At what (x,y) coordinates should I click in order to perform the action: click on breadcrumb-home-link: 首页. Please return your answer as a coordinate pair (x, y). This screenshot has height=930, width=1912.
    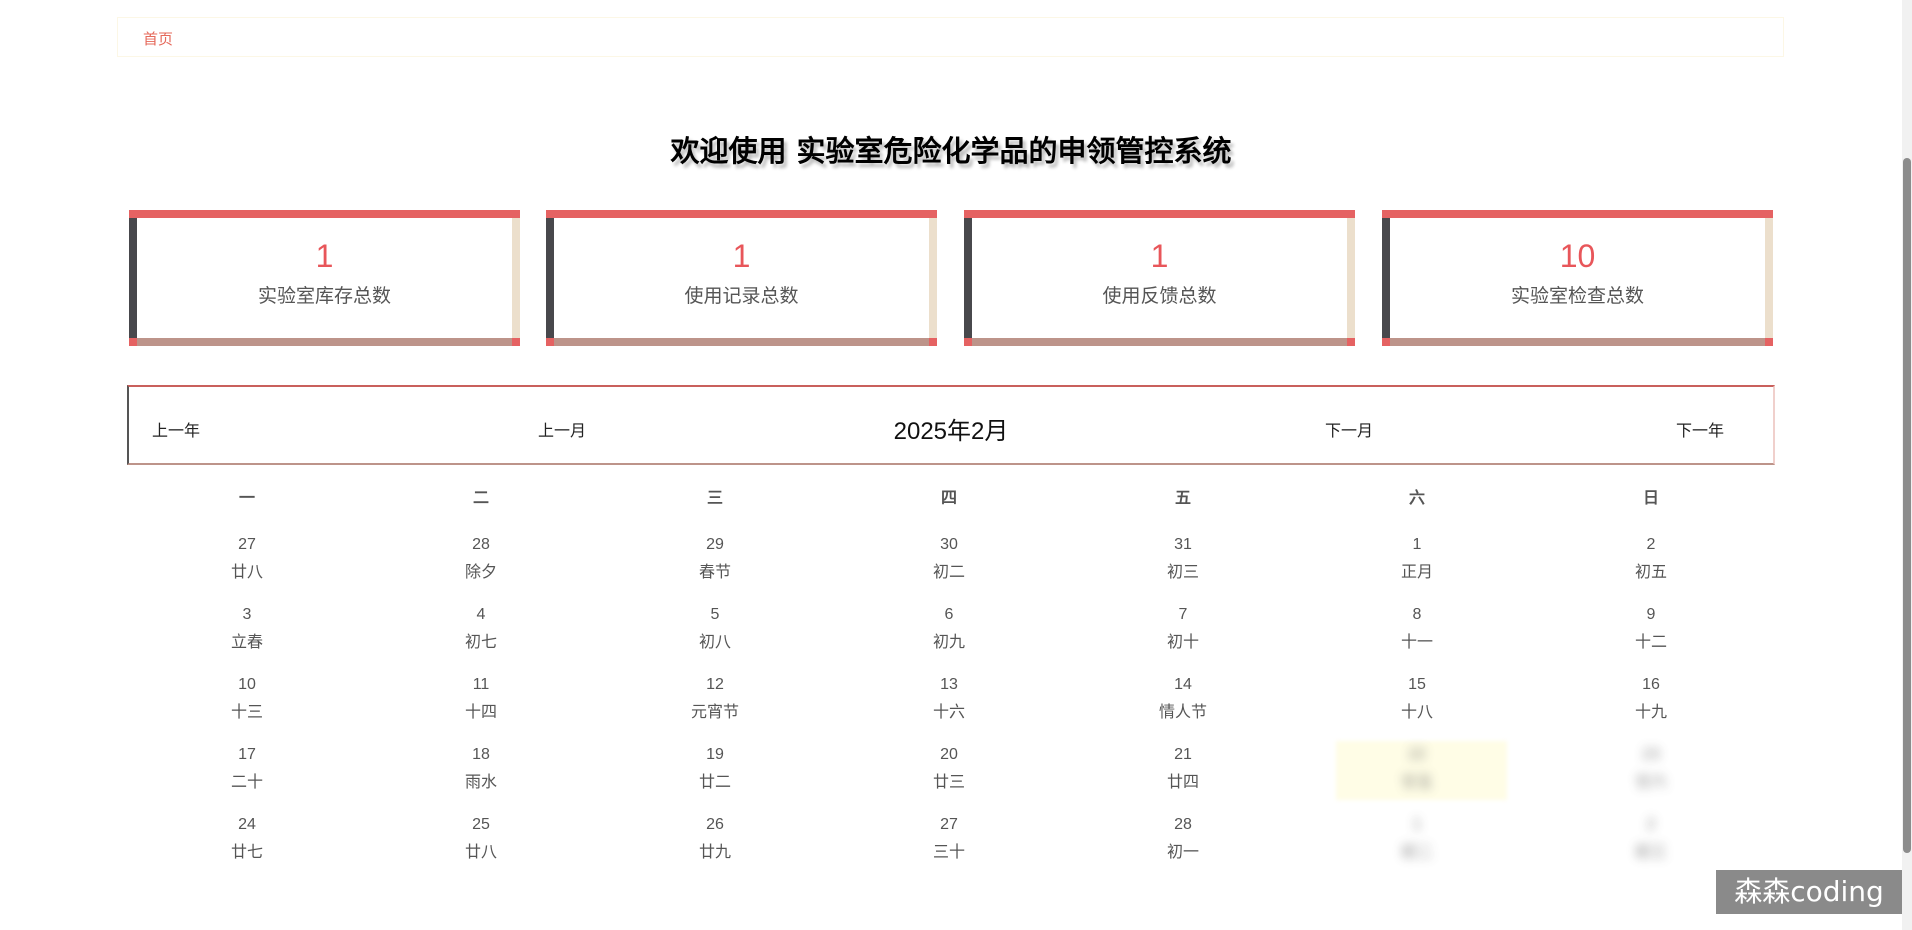
    Looking at the image, I should click on (158, 38).